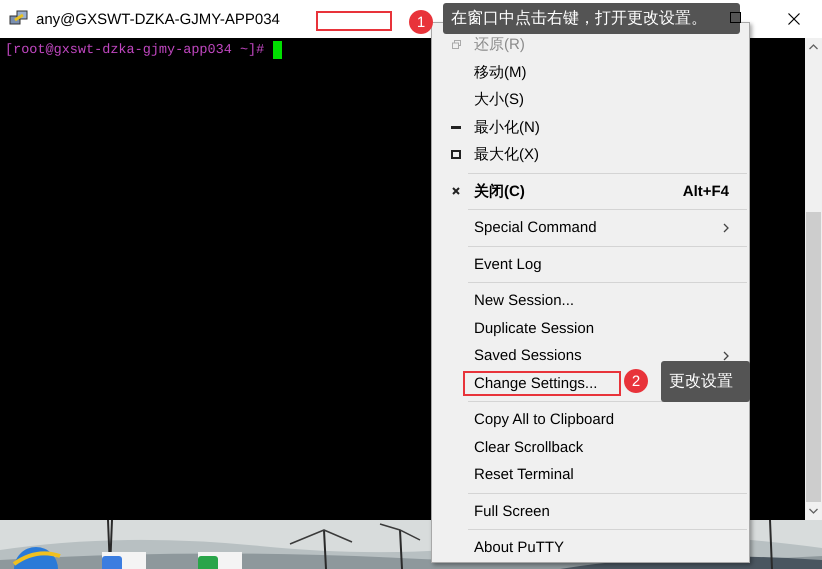 This screenshot has height=569, width=822. Describe the element at coordinates (590, 127) in the screenshot. I see `menu-item: 最小化(N)` at that location.